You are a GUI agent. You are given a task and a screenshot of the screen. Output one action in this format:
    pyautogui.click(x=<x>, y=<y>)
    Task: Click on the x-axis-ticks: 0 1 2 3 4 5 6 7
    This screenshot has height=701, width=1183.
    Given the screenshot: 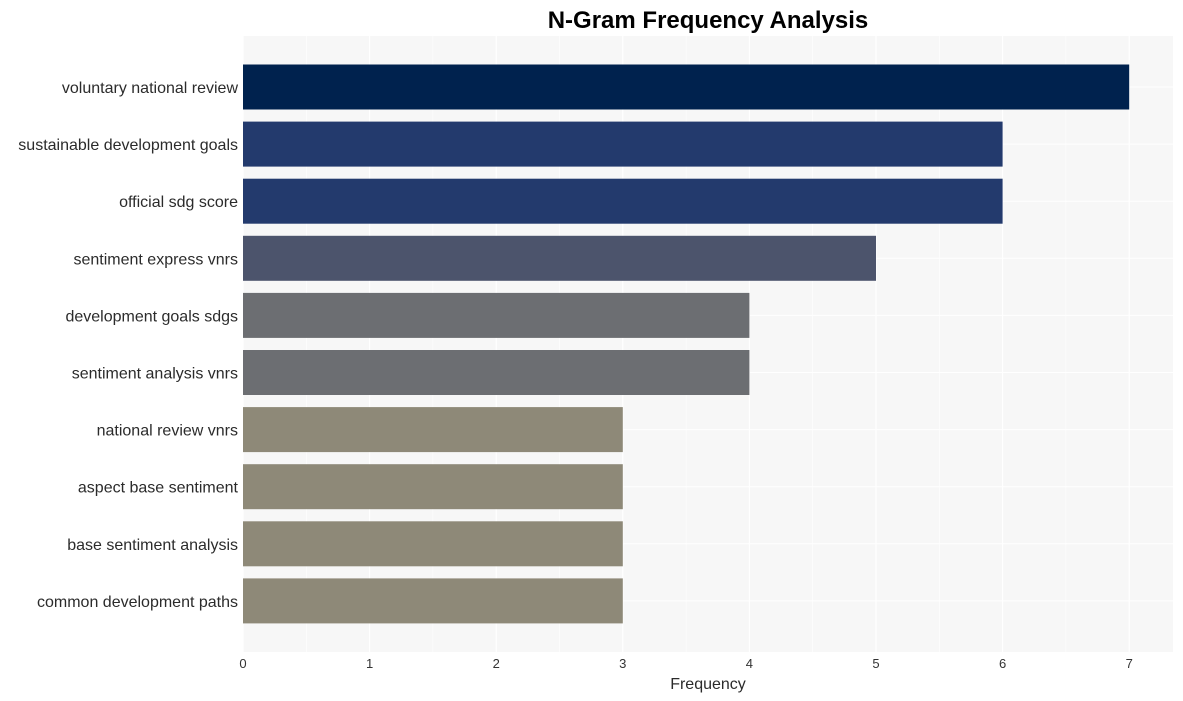 What is the action you would take?
    pyautogui.click(x=685, y=663)
    